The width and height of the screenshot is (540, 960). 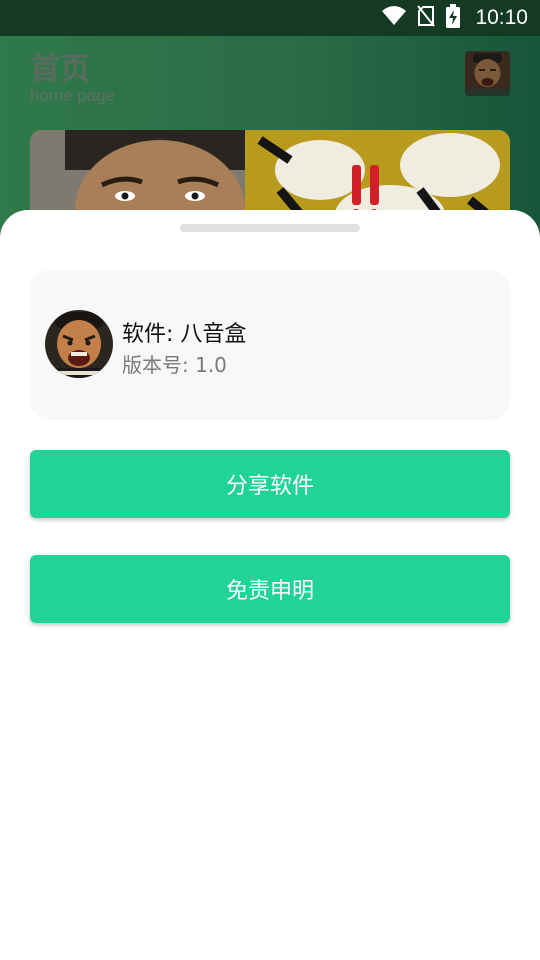 What do you see at coordinates (270, 589) in the screenshot?
I see `disclaimer-button: 免责申明` at bounding box center [270, 589].